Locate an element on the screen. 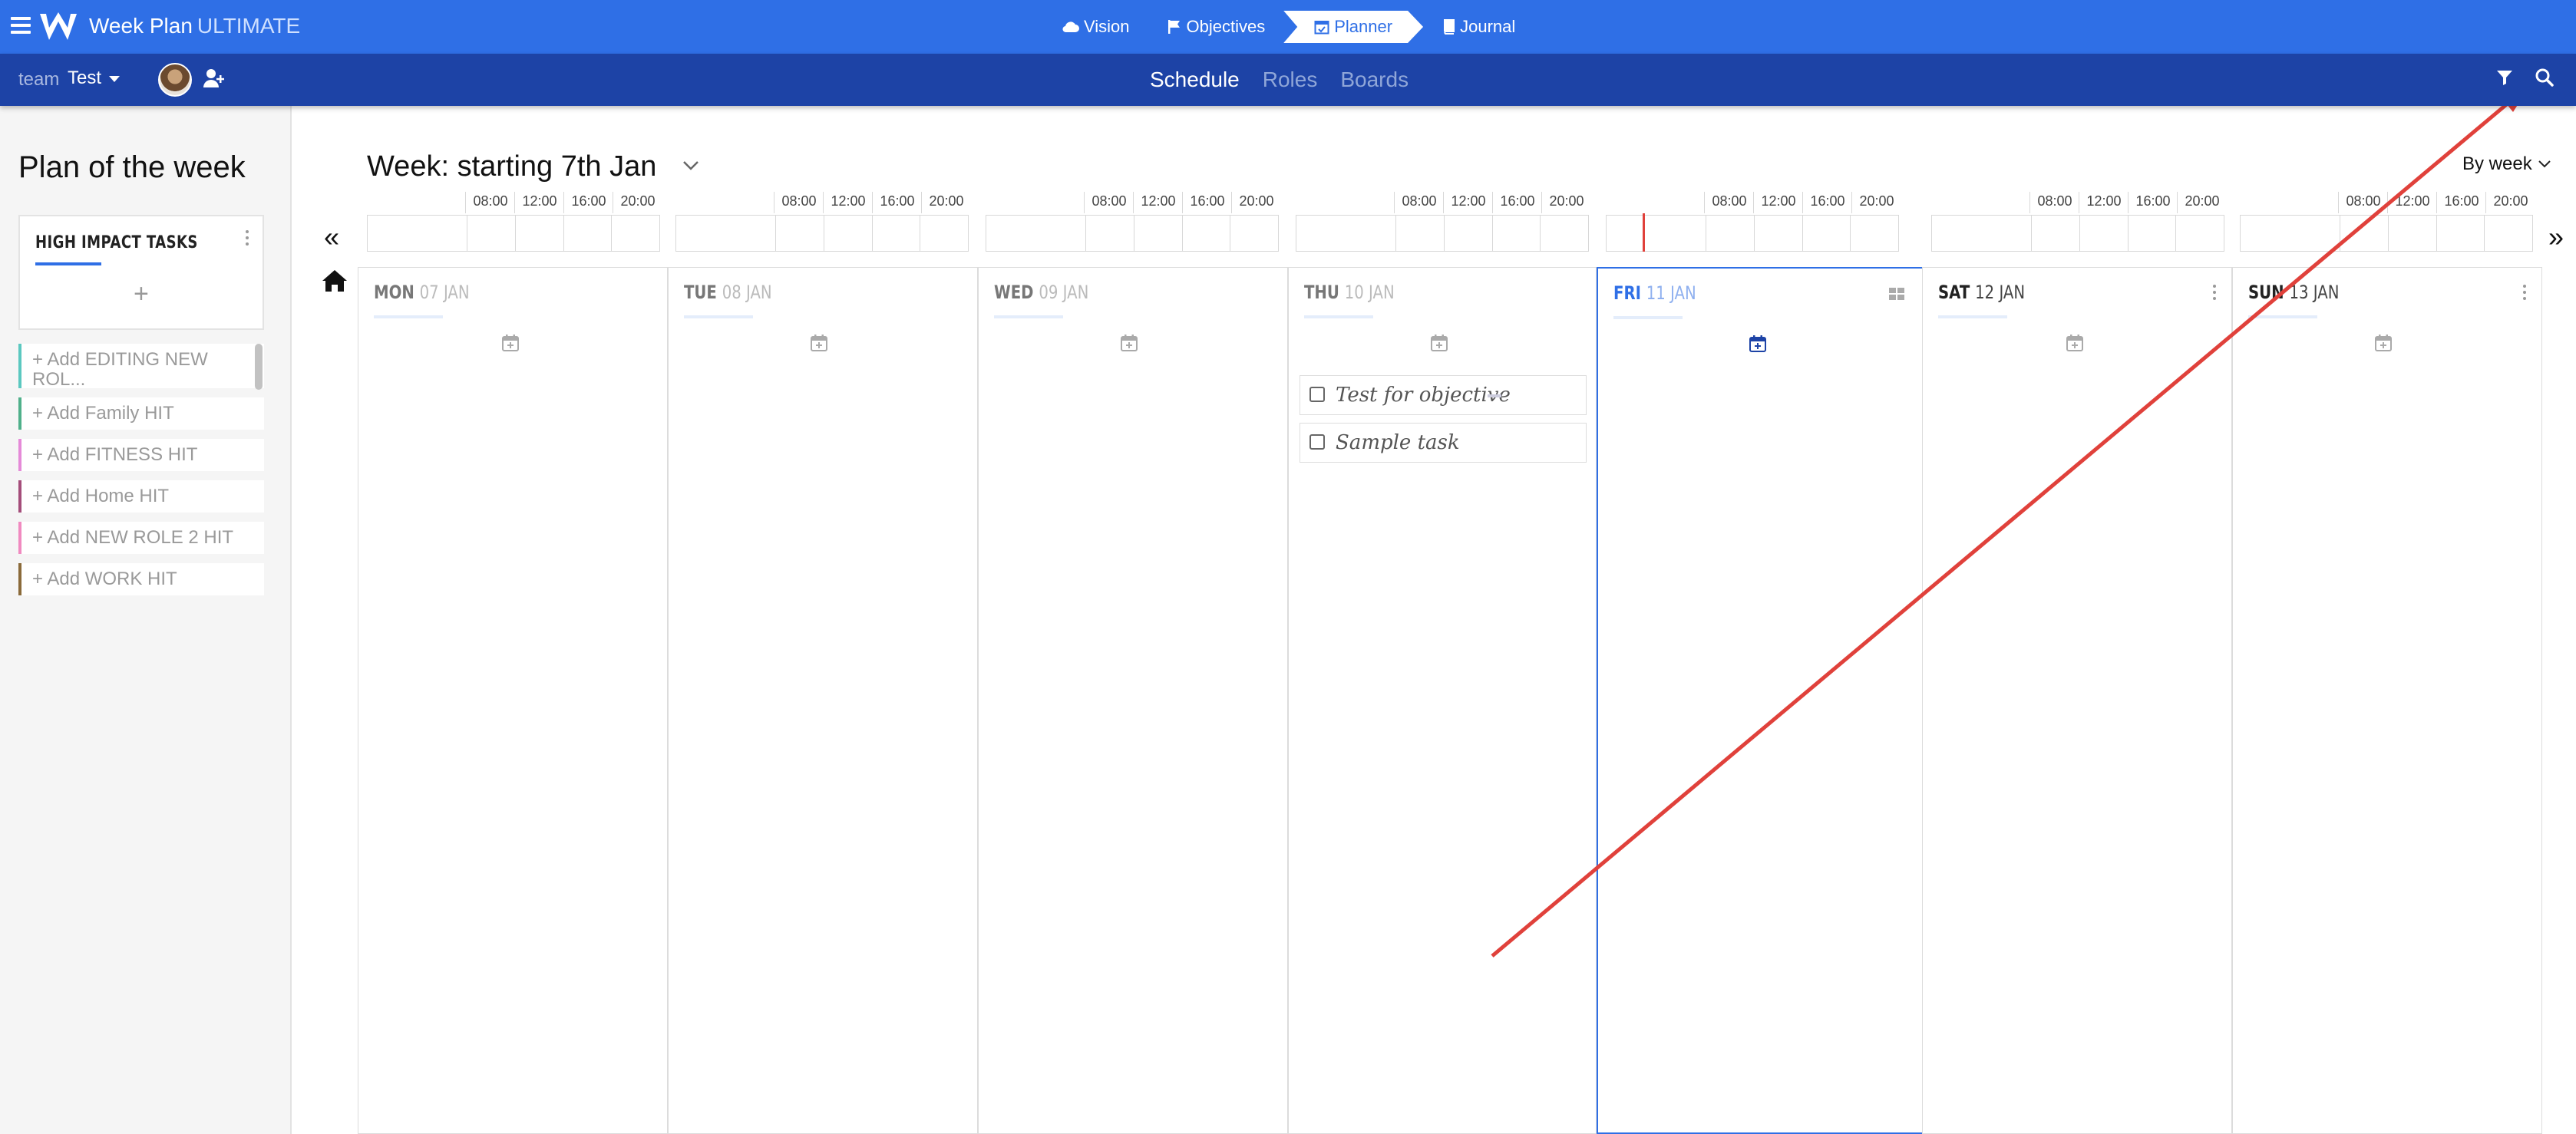 Image resolution: width=2576 pixels, height=1134 pixels. grid-view-icon is located at coordinates (1896, 294).